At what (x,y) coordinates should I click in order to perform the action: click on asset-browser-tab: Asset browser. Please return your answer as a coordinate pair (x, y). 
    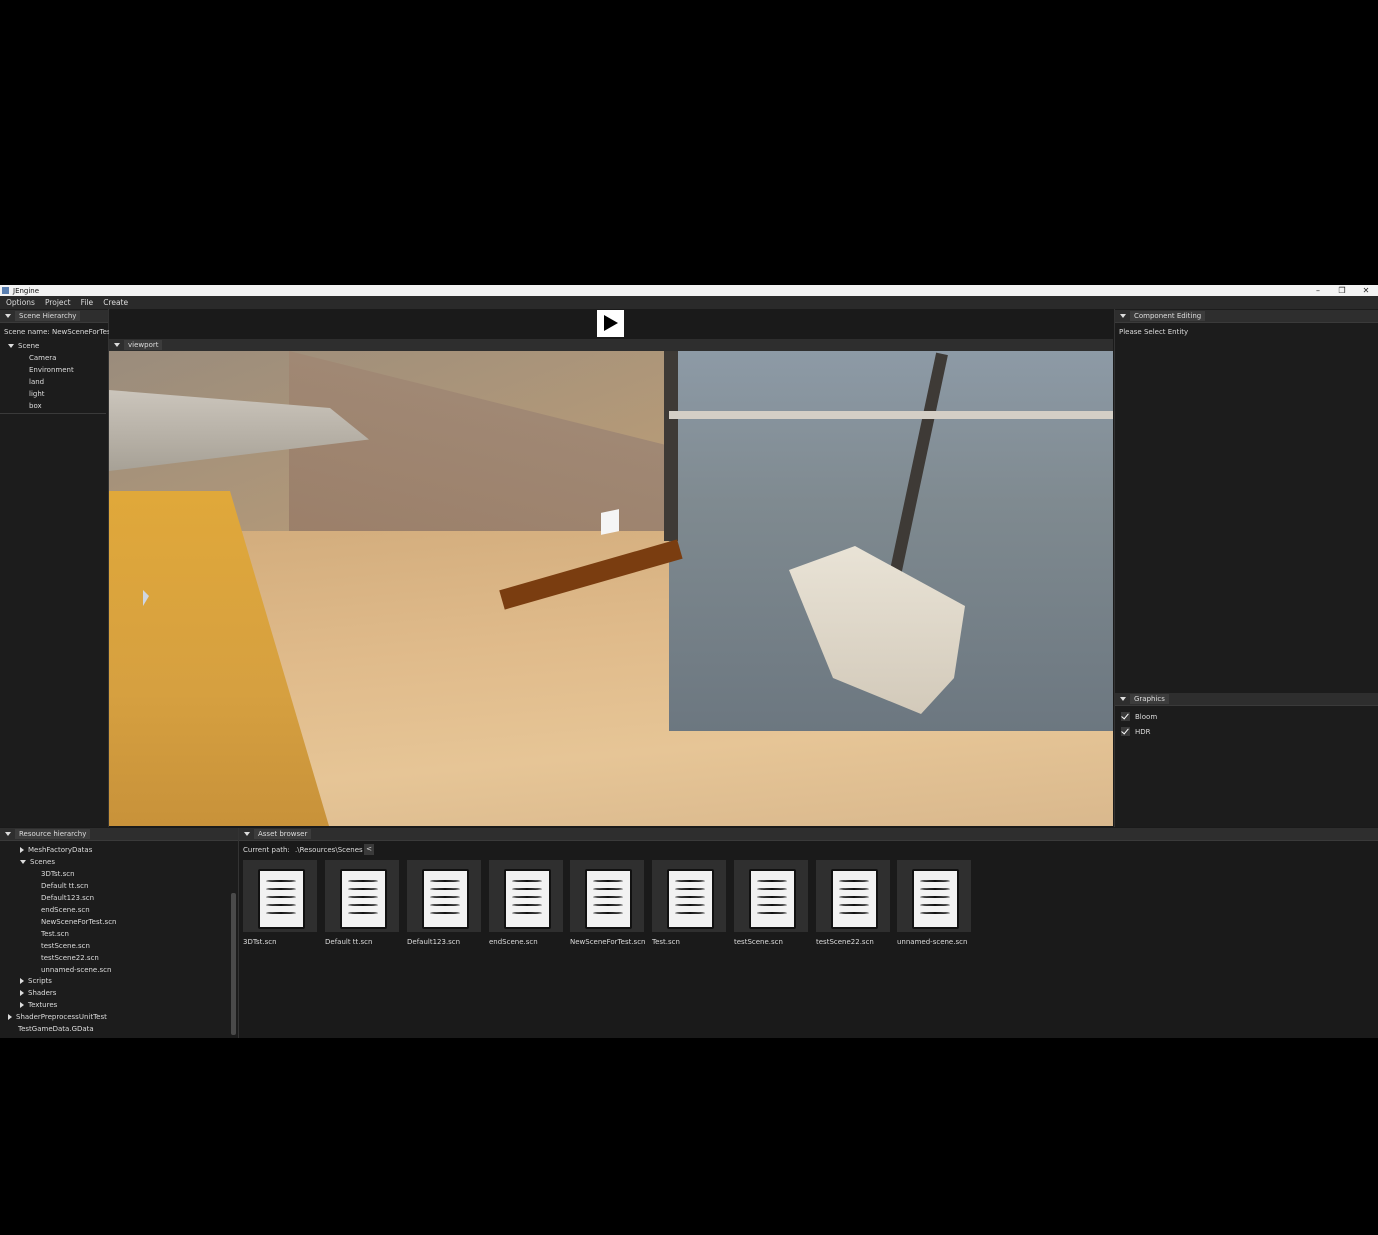
    Looking at the image, I should click on (283, 834).